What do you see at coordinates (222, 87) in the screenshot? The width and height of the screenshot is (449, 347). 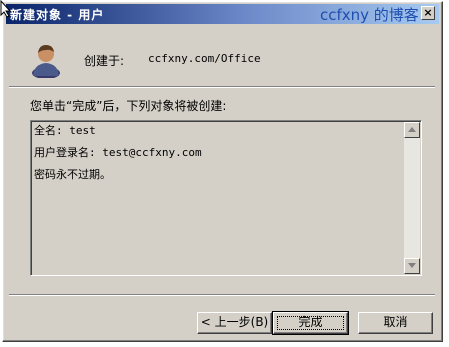 I see `separator-top` at bounding box center [222, 87].